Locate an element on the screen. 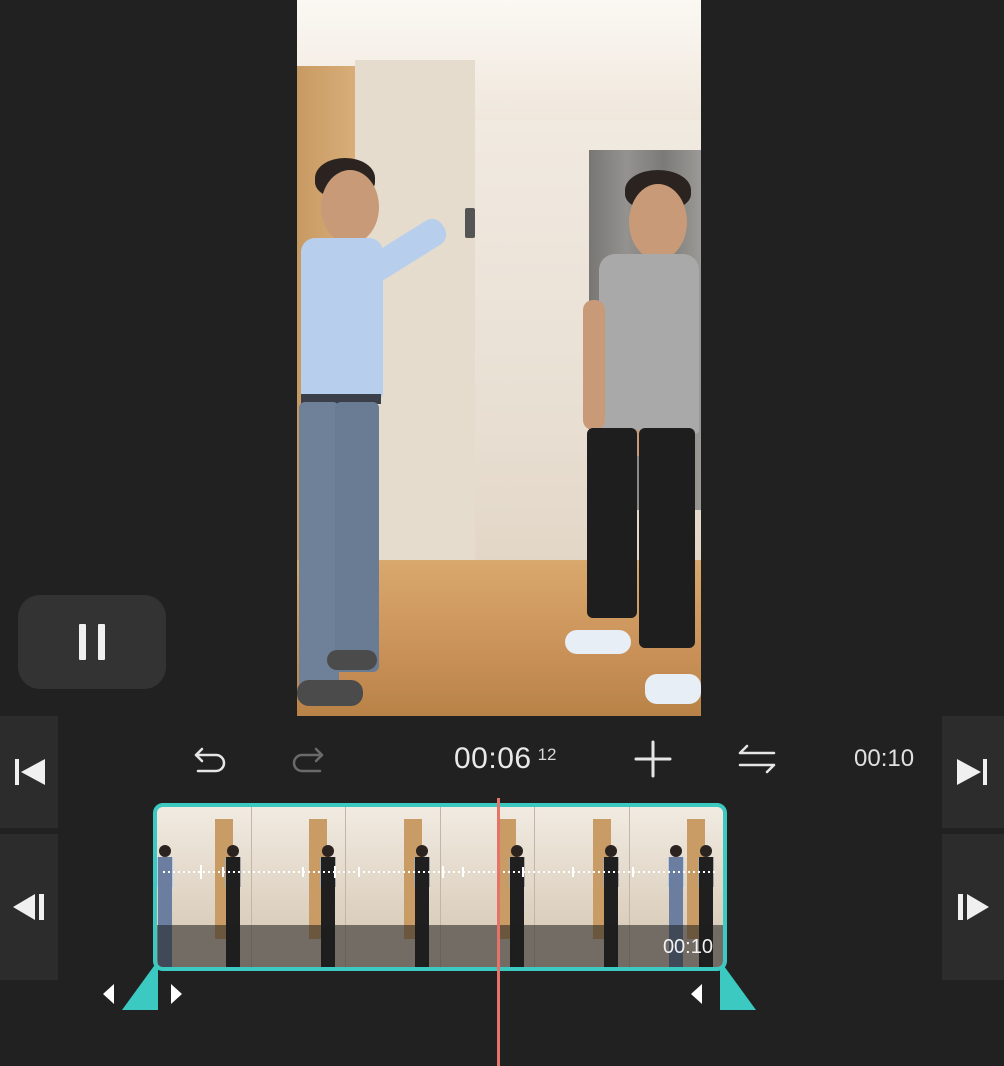  clip-bottom-shade is located at coordinates (440, 946).